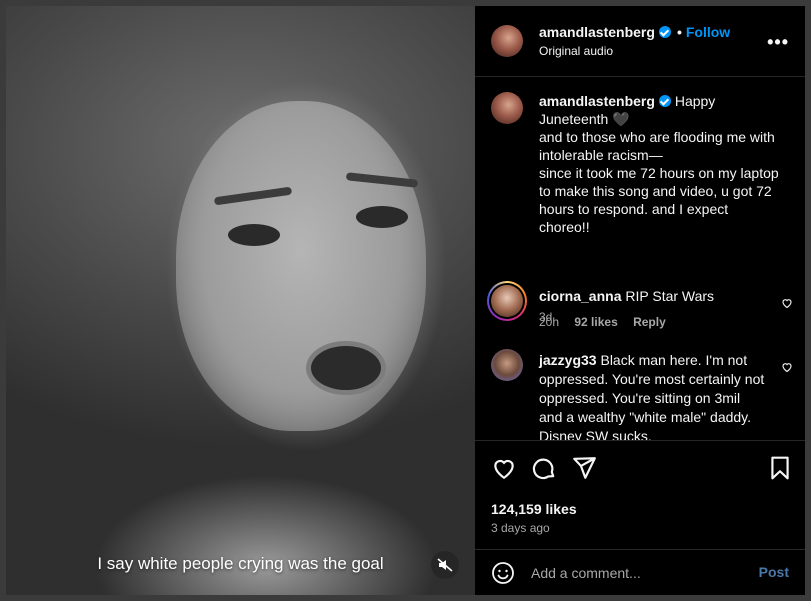 This screenshot has width=811, height=601. What do you see at coordinates (549, 322) in the screenshot?
I see `comment-time: 20h` at bounding box center [549, 322].